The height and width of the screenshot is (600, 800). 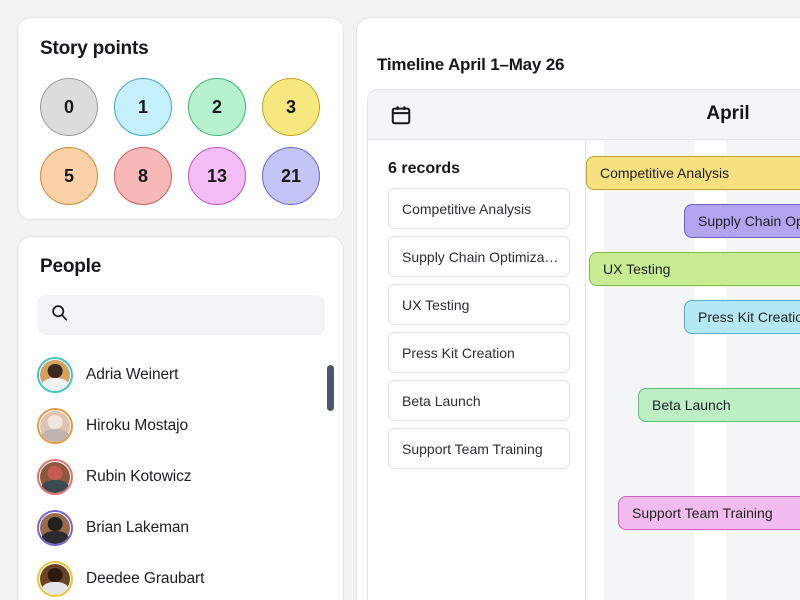 What do you see at coordinates (137, 527) in the screenshot?
I see `person-name: Brian Lakeman` at bounding box center [137, 527].